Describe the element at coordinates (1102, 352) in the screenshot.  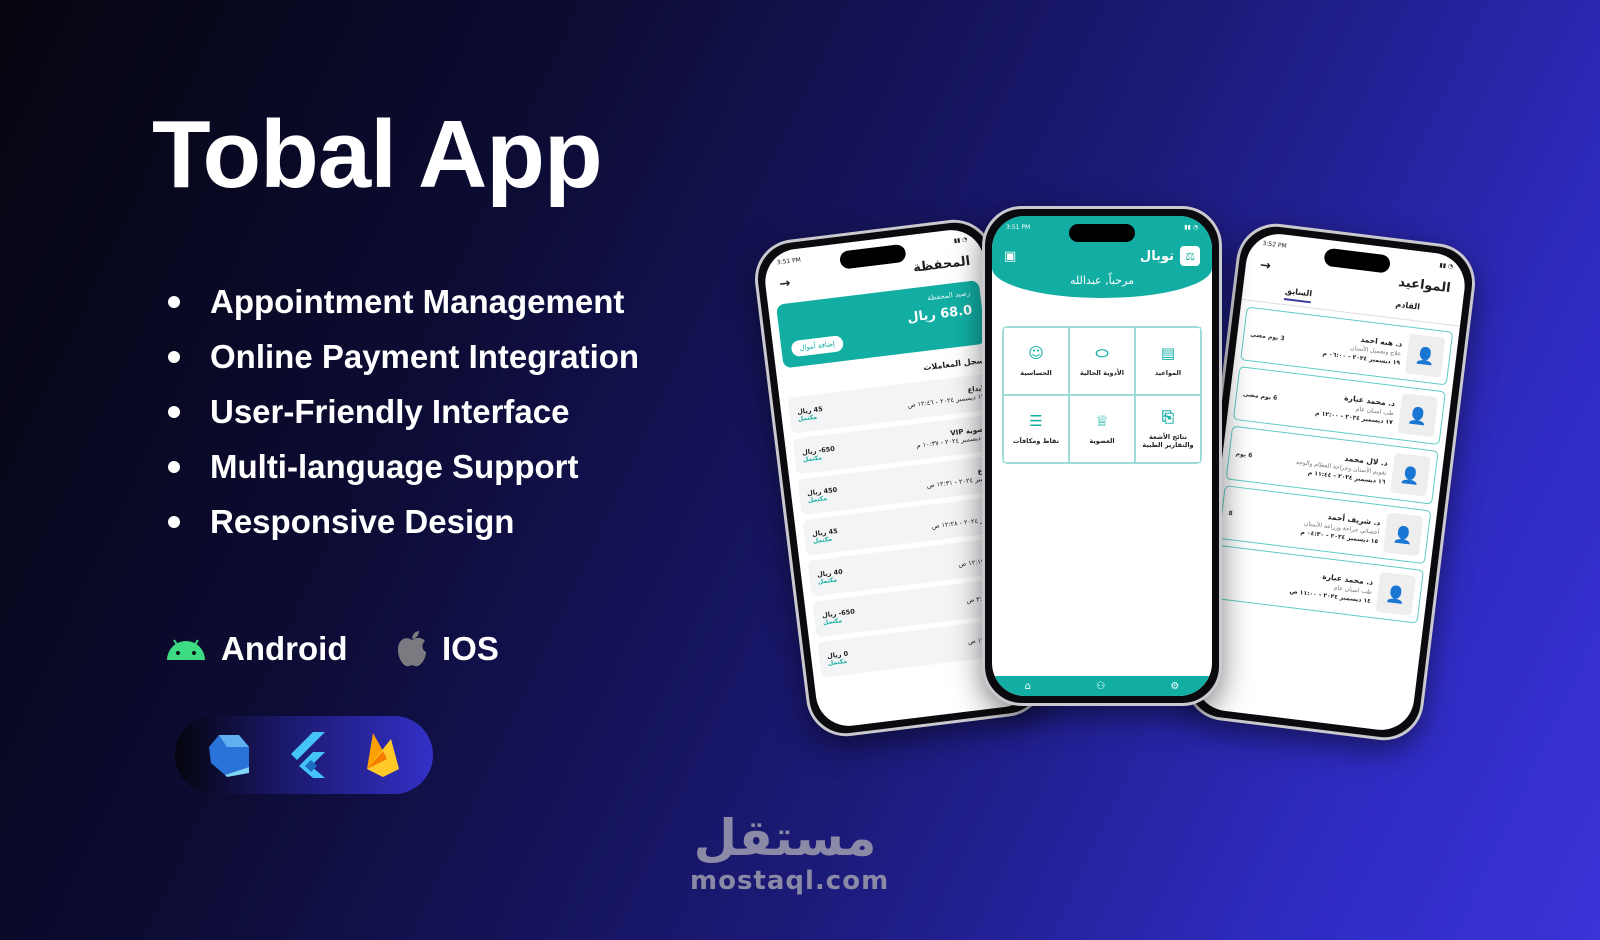
I see `pill-icon: ⬭` at that location.